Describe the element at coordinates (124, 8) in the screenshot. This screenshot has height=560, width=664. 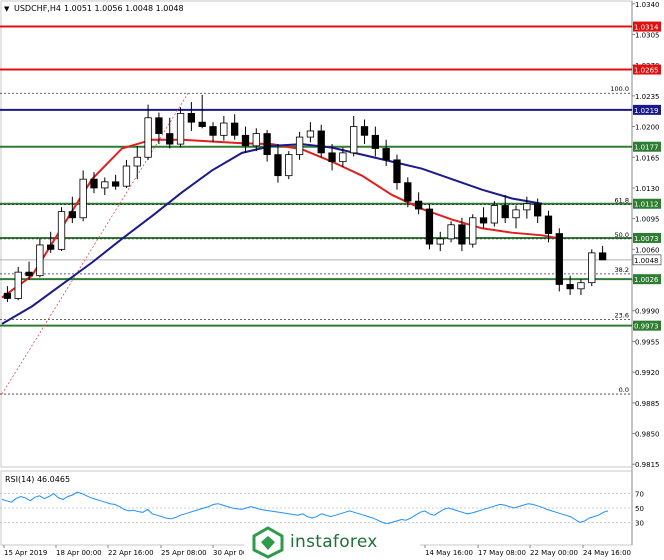
I see `symbol-header-ohlc: 1.0051 1.0056 1.0048 1.0048` at that location.